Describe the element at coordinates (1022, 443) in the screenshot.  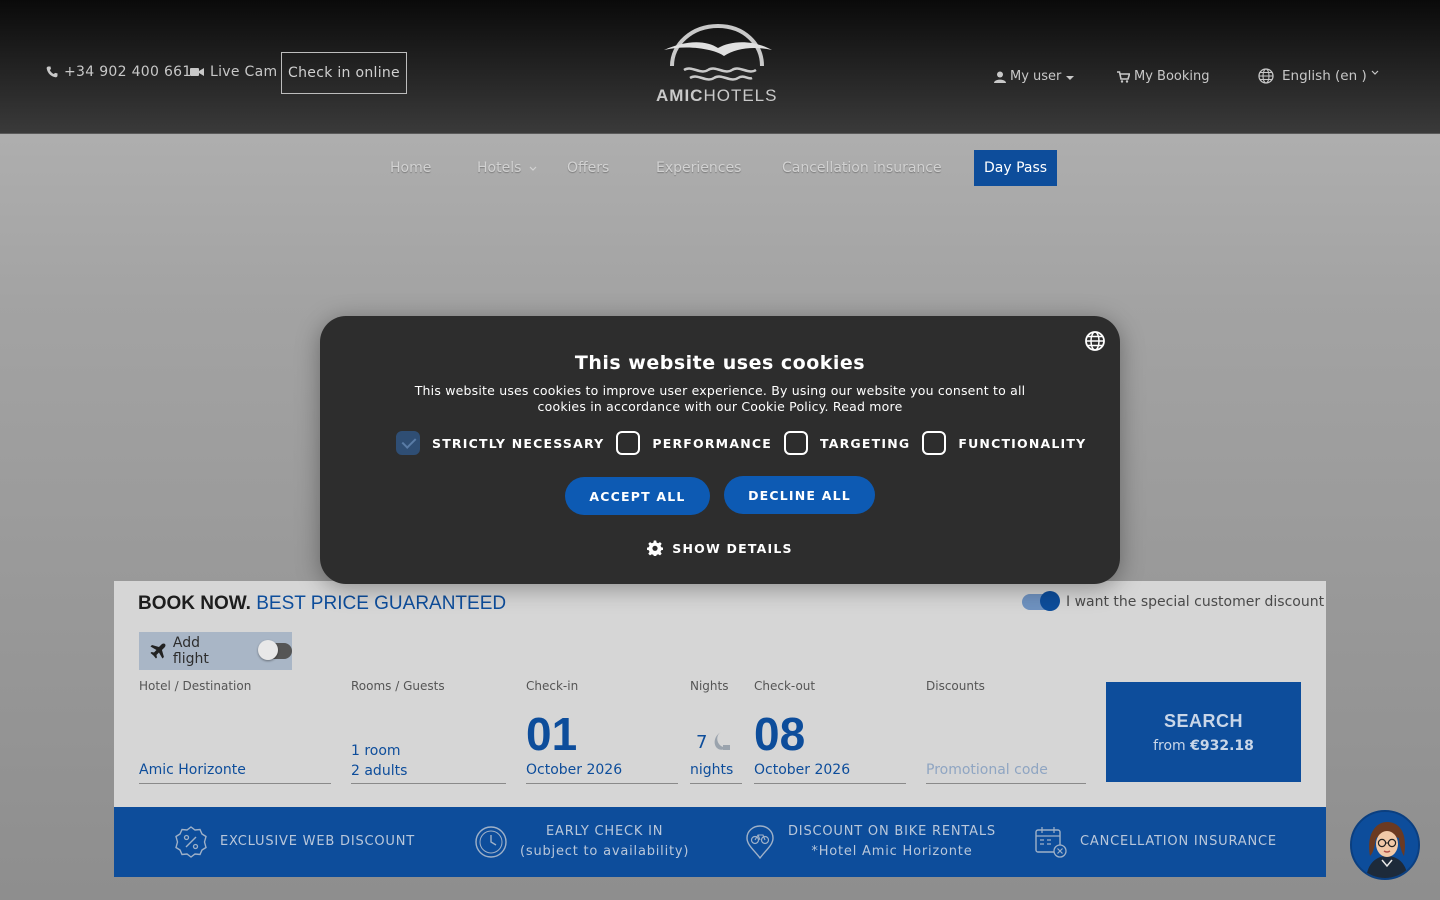
I see `functionality-label: FUNCTIONALITY` at that location.